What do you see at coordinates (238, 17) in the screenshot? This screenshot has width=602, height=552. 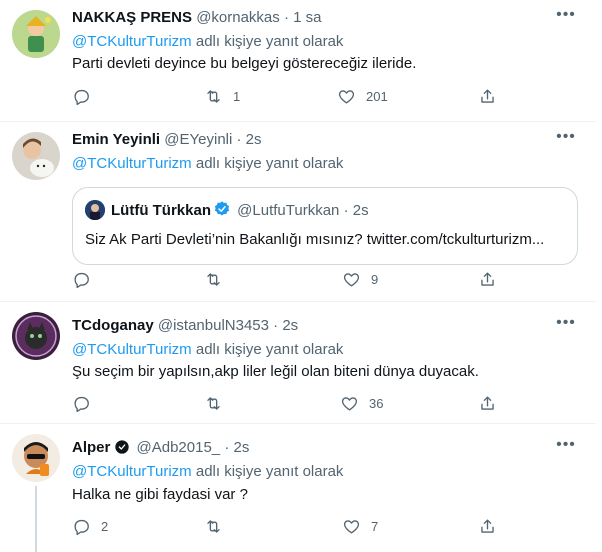 I see `handle: @kornakkas` at bounding box center [238, 17].